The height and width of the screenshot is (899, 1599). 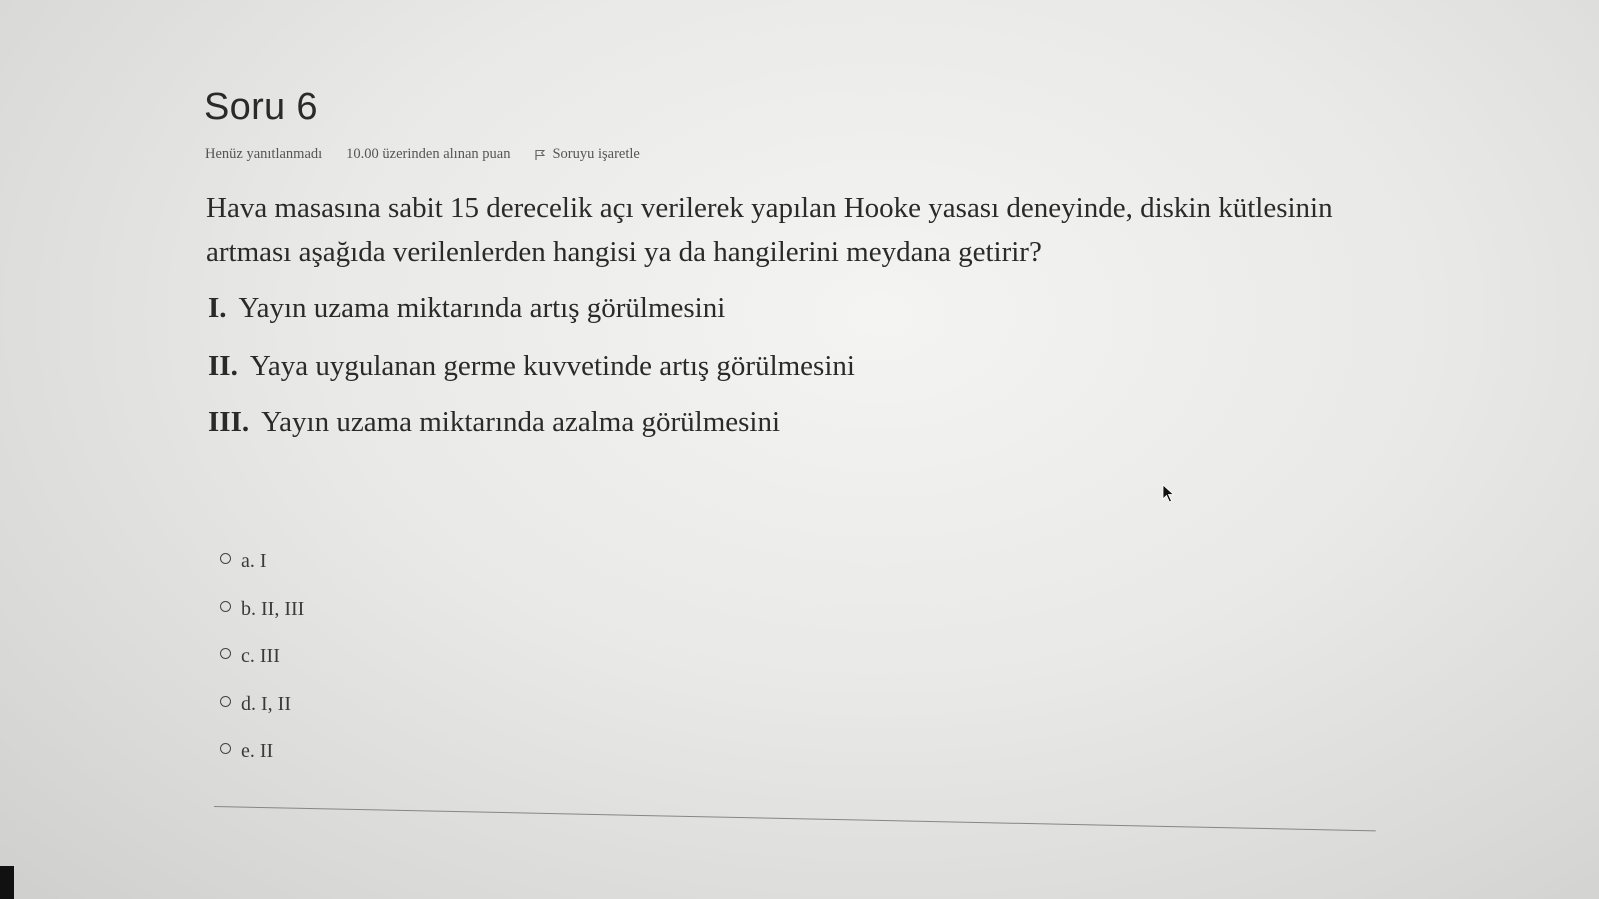 I want to click on flag-question-label: Soruyu işaretle, so click(x=596, y=154).